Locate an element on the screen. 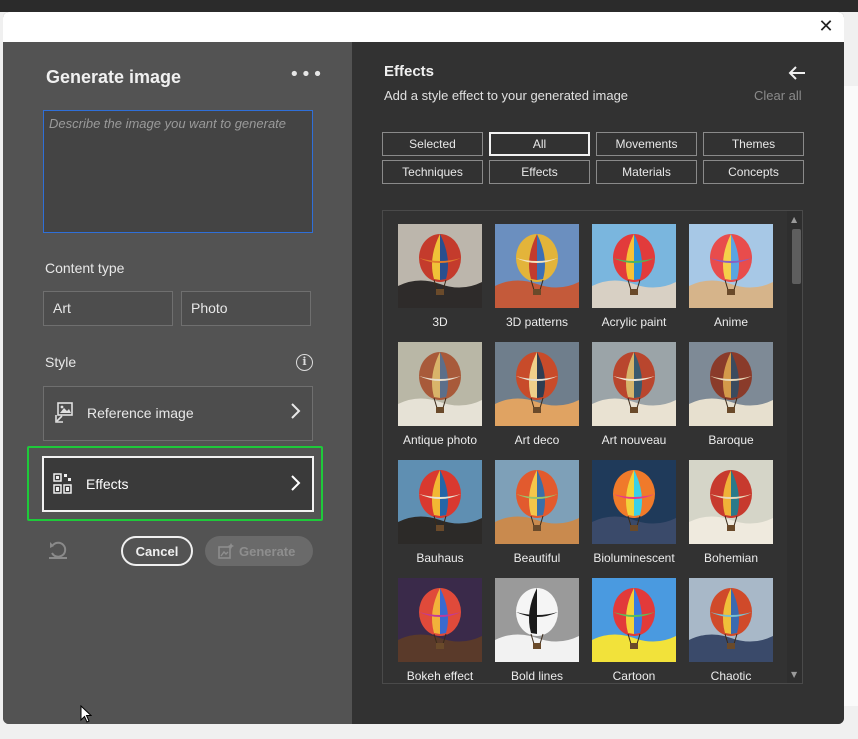  info-icon: i is located at coordinates (304, 362).